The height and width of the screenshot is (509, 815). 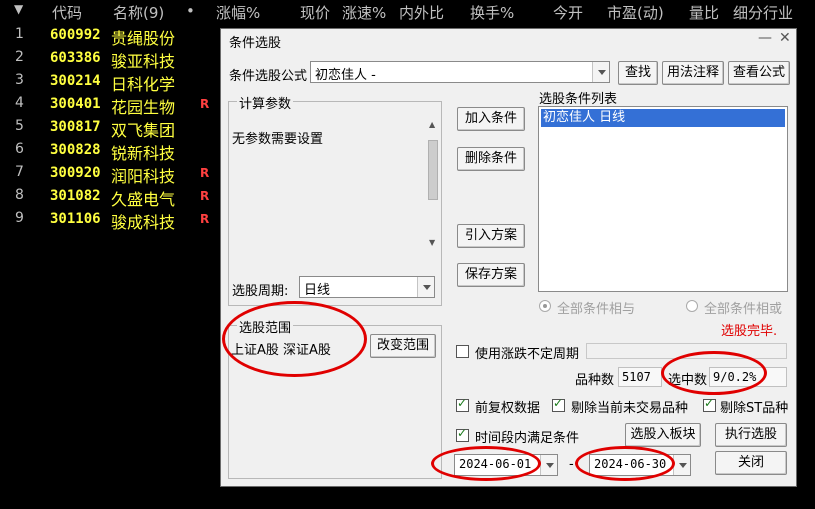 I want to click on time-range-label: 时间段内满足条件, so click(x=527, y=438).